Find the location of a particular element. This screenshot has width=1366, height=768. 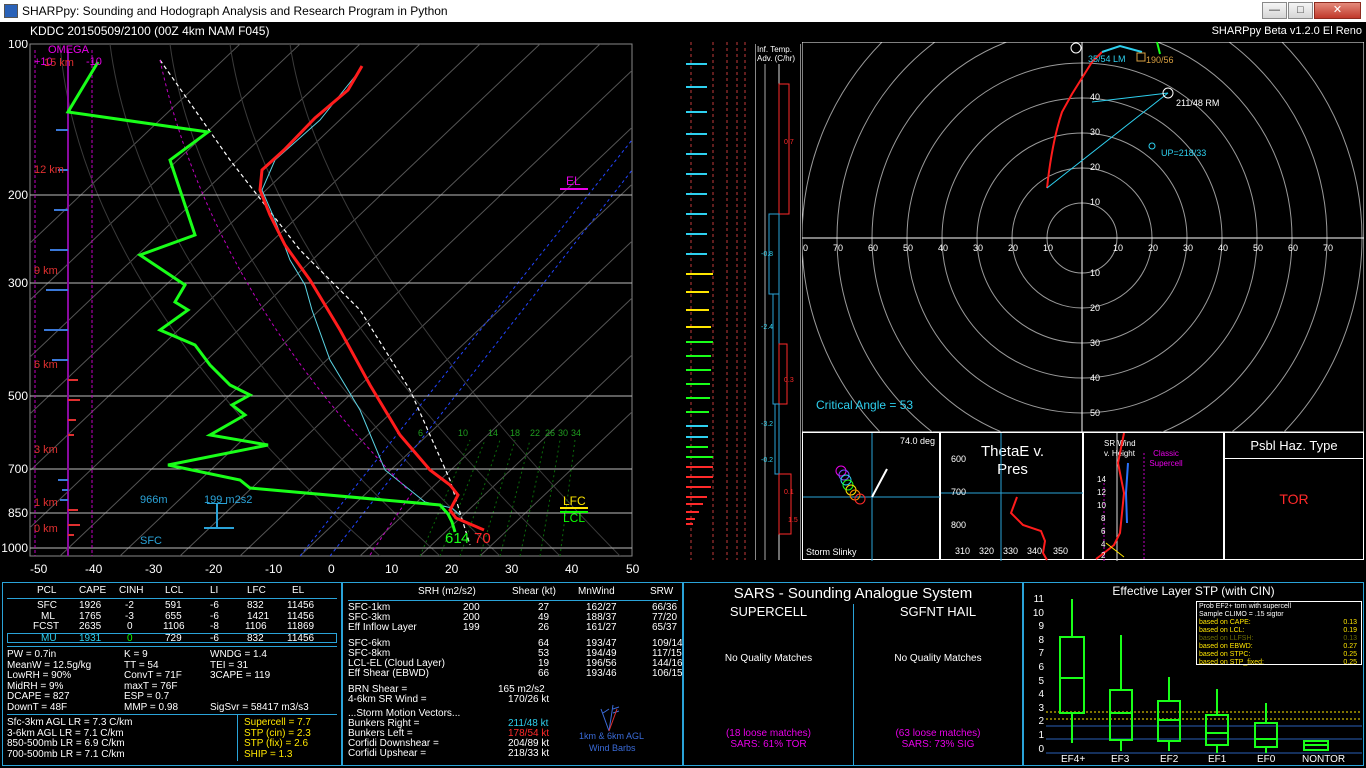

stp-x-axis: EF4+ EF3 EF2 EF1 EF0 NONTOR is located at coordinates (1203, 759).